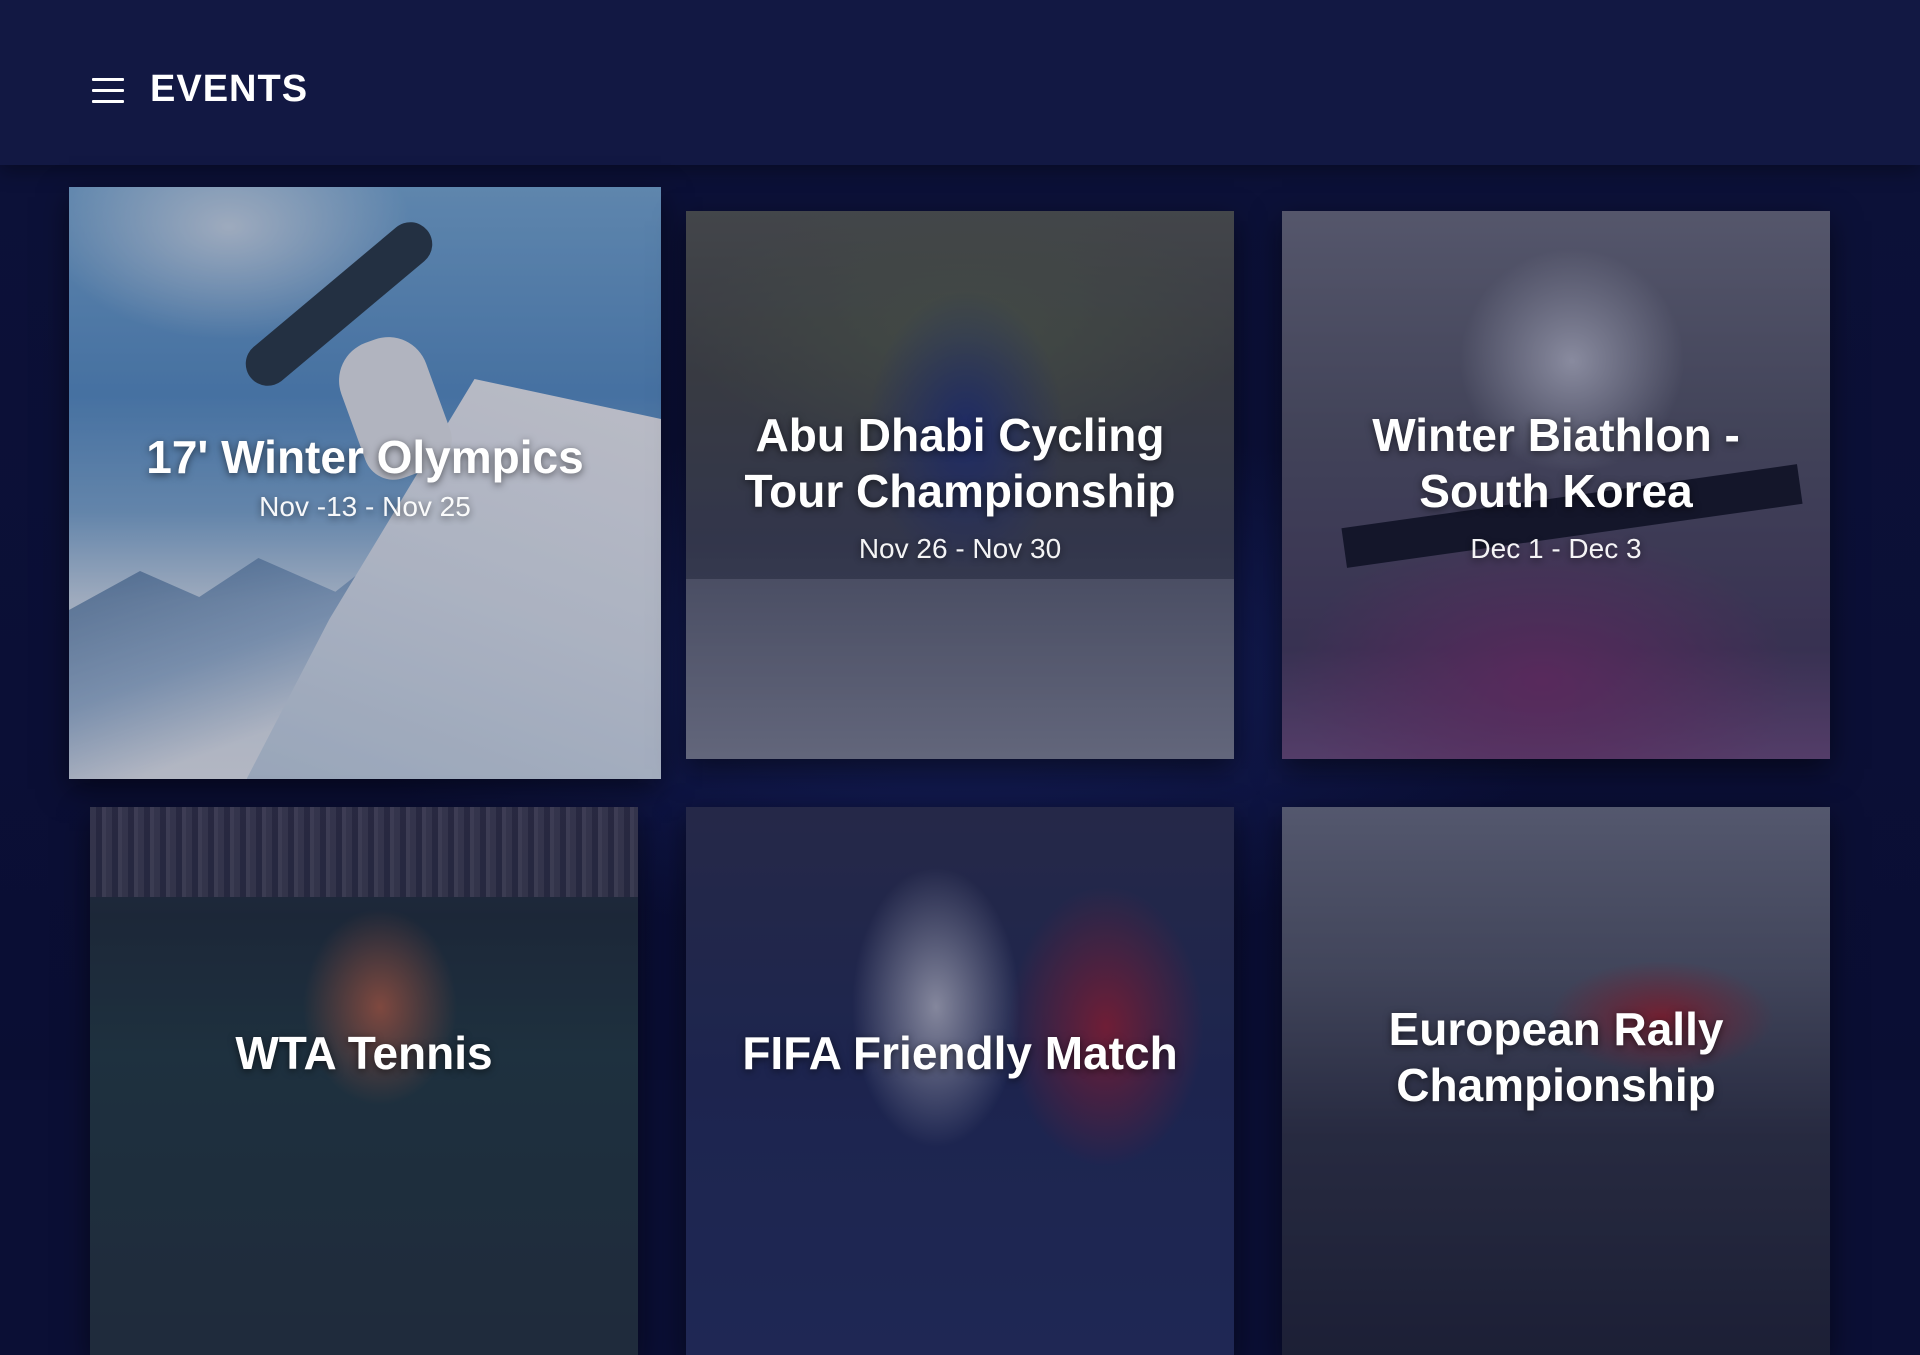 Image resolution: width=1920 pixels, height=1355 pixels. I want to click on event-title: Abu Dhabi Cycling Tour Championship, so click(960, 463).